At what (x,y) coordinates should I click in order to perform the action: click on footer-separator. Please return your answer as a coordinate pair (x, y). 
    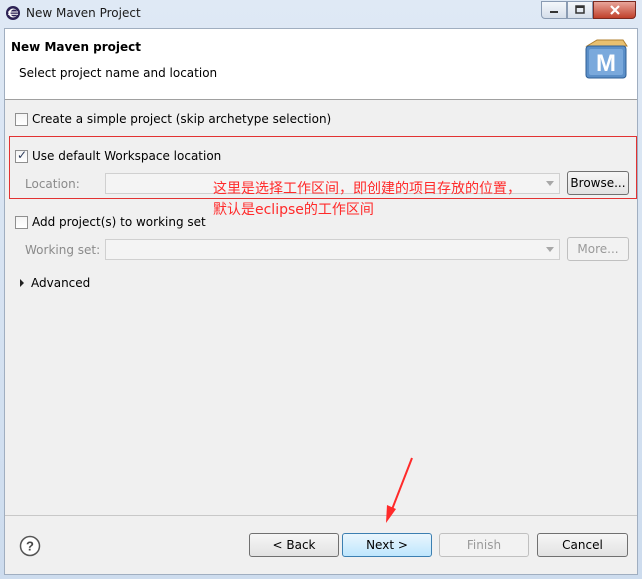
    Looking at the image, I should click on (321, 515).